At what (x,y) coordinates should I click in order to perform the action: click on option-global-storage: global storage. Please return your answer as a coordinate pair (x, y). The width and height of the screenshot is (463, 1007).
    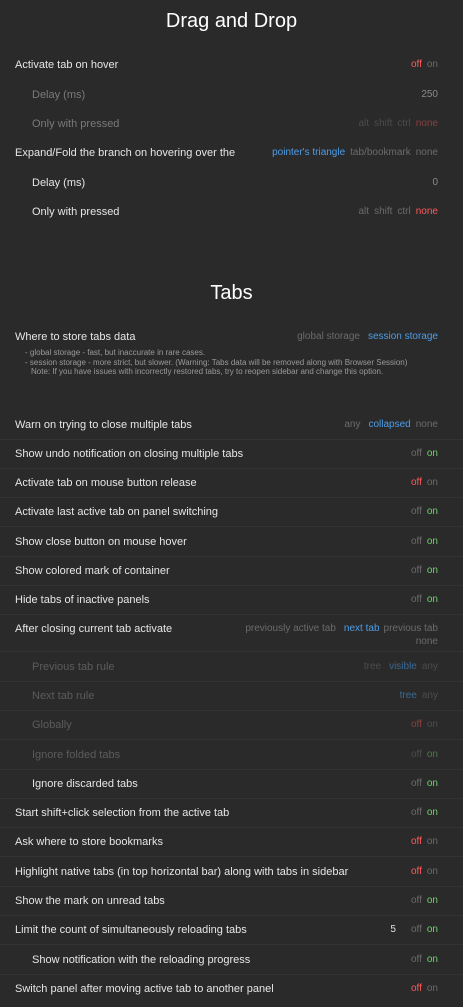
    Looking at the image, I should click on (328, 336).